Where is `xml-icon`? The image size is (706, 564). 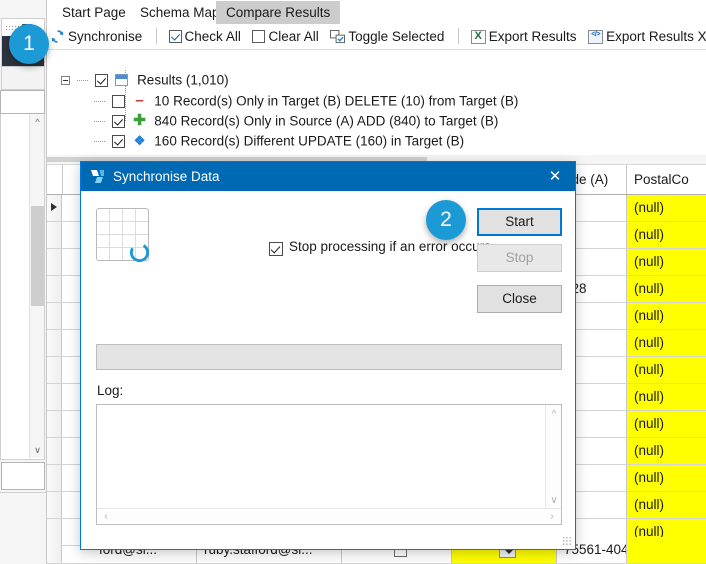 xml-icon is located at coordinates (596, 36).